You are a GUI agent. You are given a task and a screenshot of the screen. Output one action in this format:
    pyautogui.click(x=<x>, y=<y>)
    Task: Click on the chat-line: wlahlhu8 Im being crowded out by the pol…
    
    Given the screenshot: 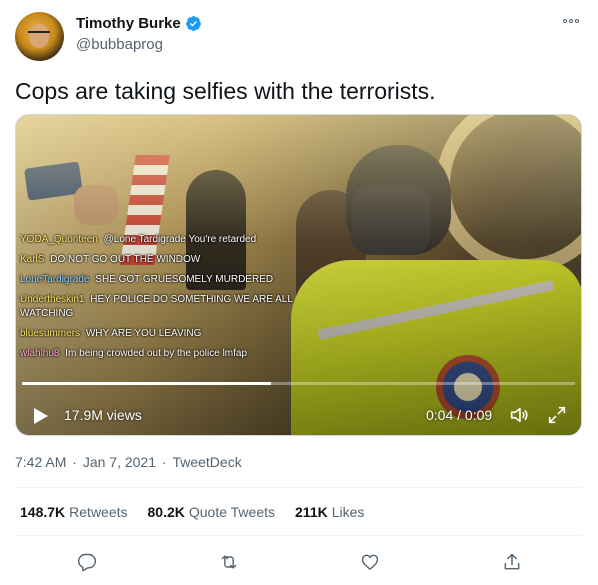 What is the action you would take?
    pyautogui.click(x=170, y=354)
    